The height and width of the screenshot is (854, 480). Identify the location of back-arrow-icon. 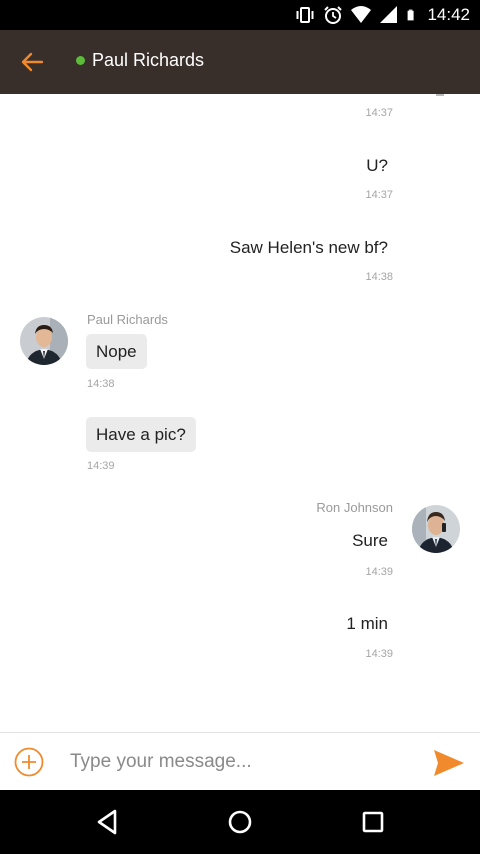
(32, 62).